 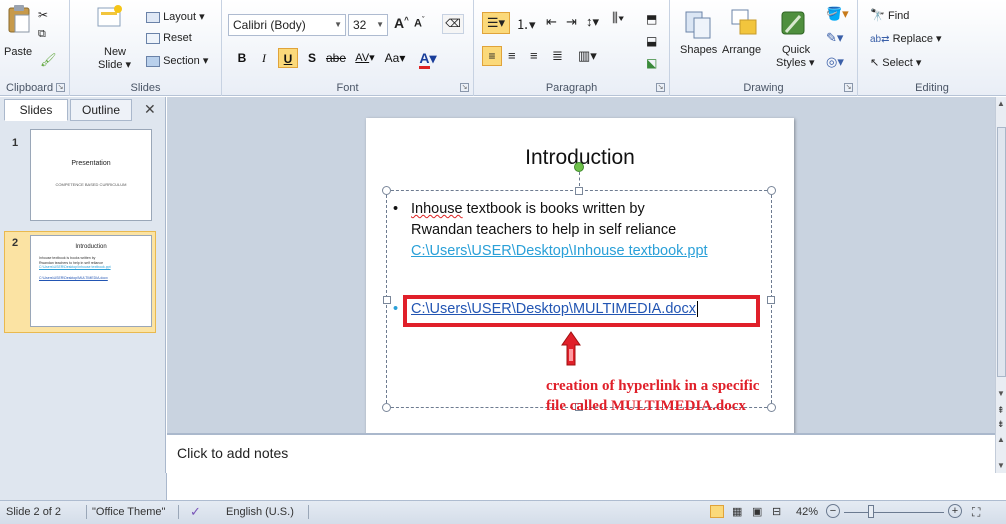 I want to click on numbering-icon: ⒈▾, so click(x=526, y=23).